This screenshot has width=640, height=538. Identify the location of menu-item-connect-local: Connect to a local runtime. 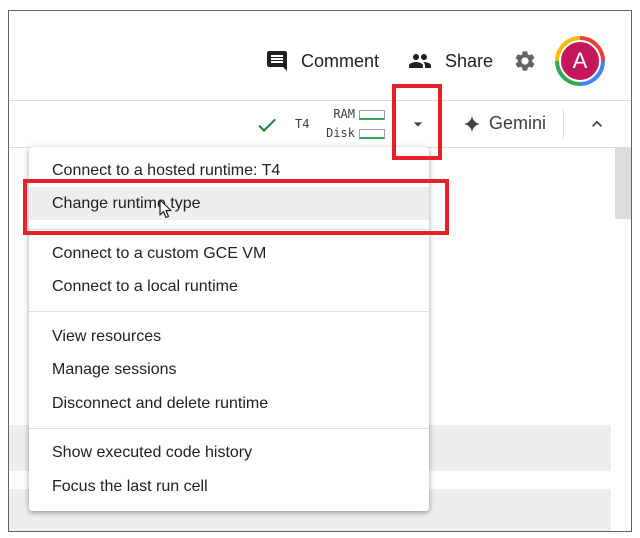
(229, 286).